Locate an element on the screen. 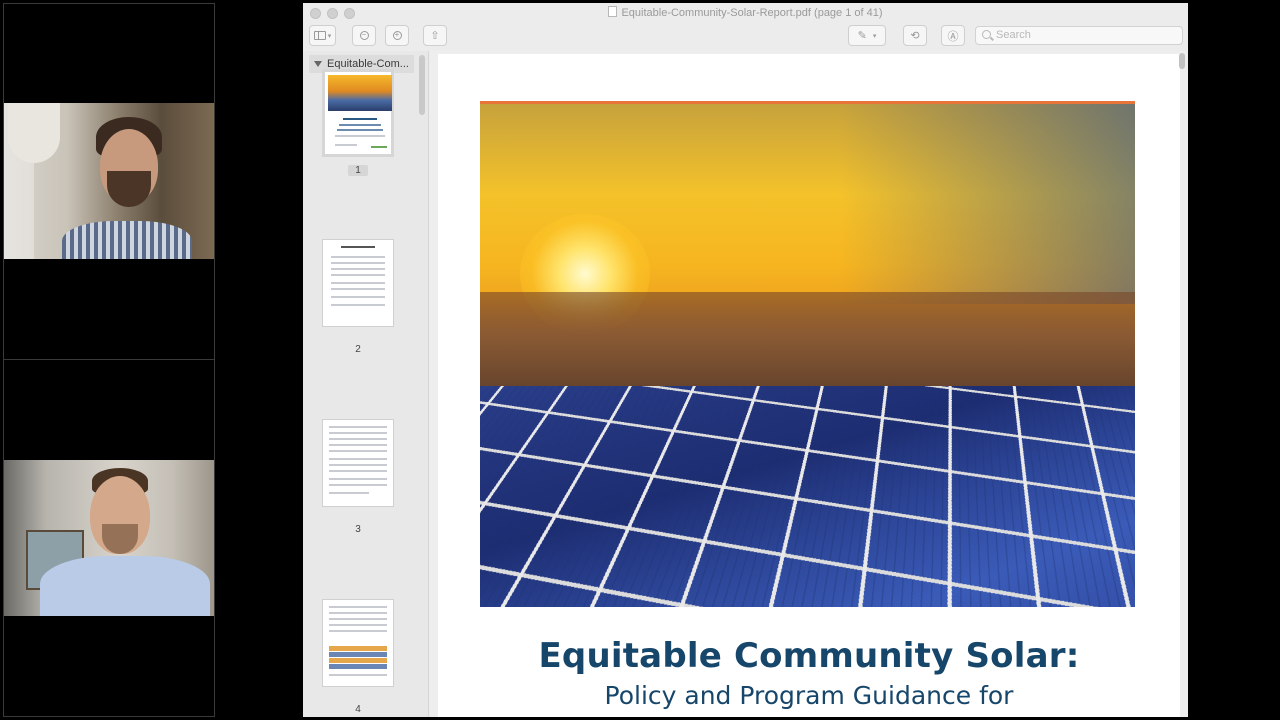 Image resolution: width=1280 pixels, height=720 pixels. rotate-button: ⟲ is located at coordinates (915, 35).